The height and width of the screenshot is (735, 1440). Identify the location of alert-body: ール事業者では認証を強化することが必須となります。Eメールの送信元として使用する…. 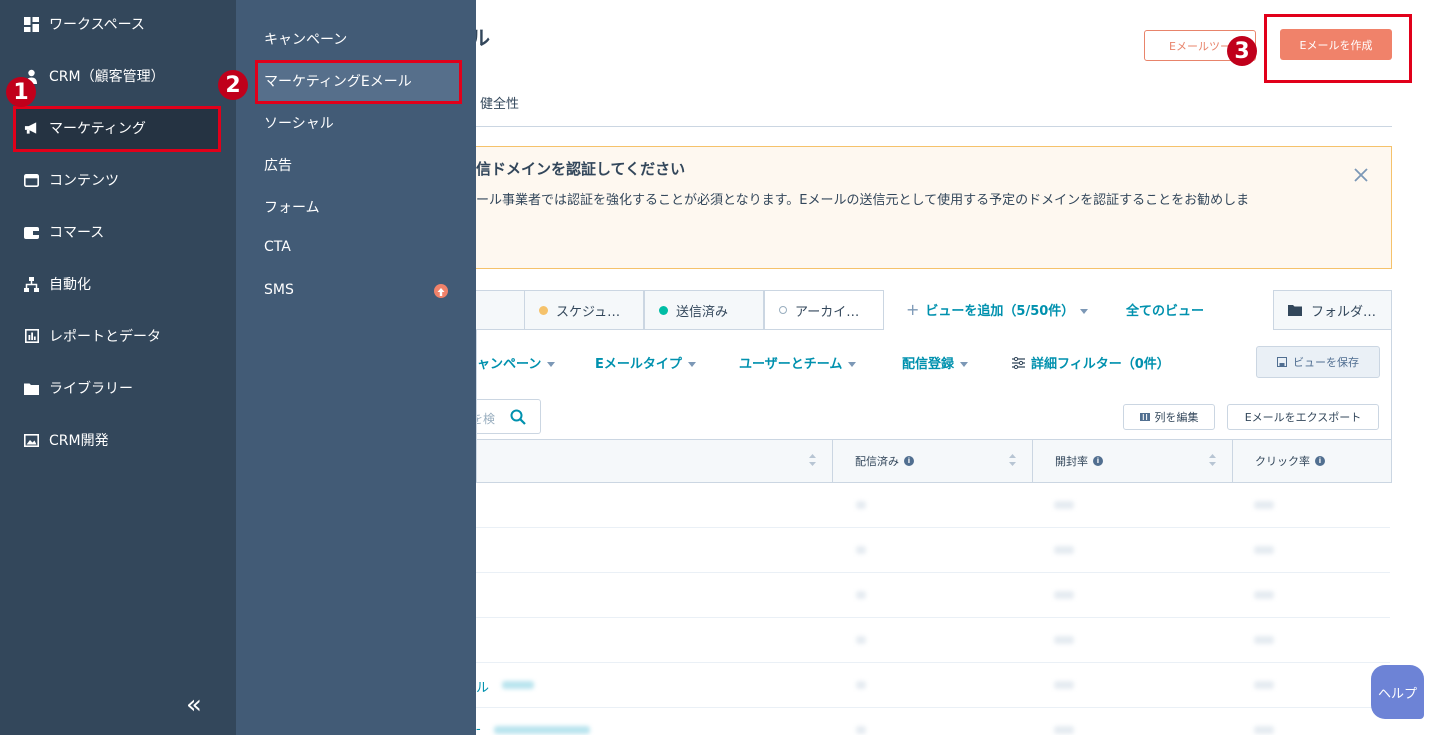
(863, 200).